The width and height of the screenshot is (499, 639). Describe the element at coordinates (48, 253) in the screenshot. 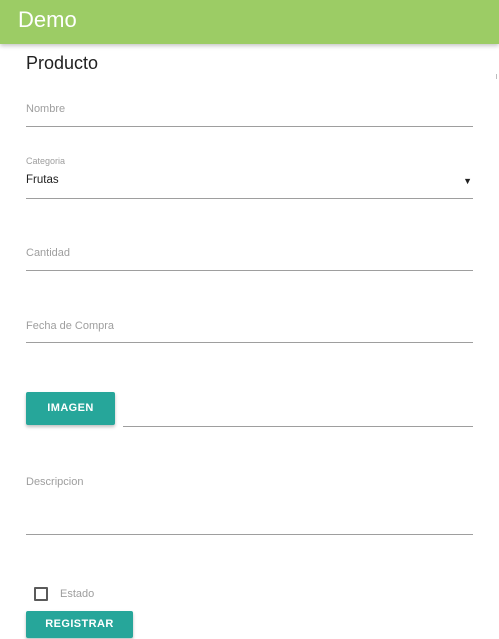

I see `cantidad-label: Cantidad` at that location.